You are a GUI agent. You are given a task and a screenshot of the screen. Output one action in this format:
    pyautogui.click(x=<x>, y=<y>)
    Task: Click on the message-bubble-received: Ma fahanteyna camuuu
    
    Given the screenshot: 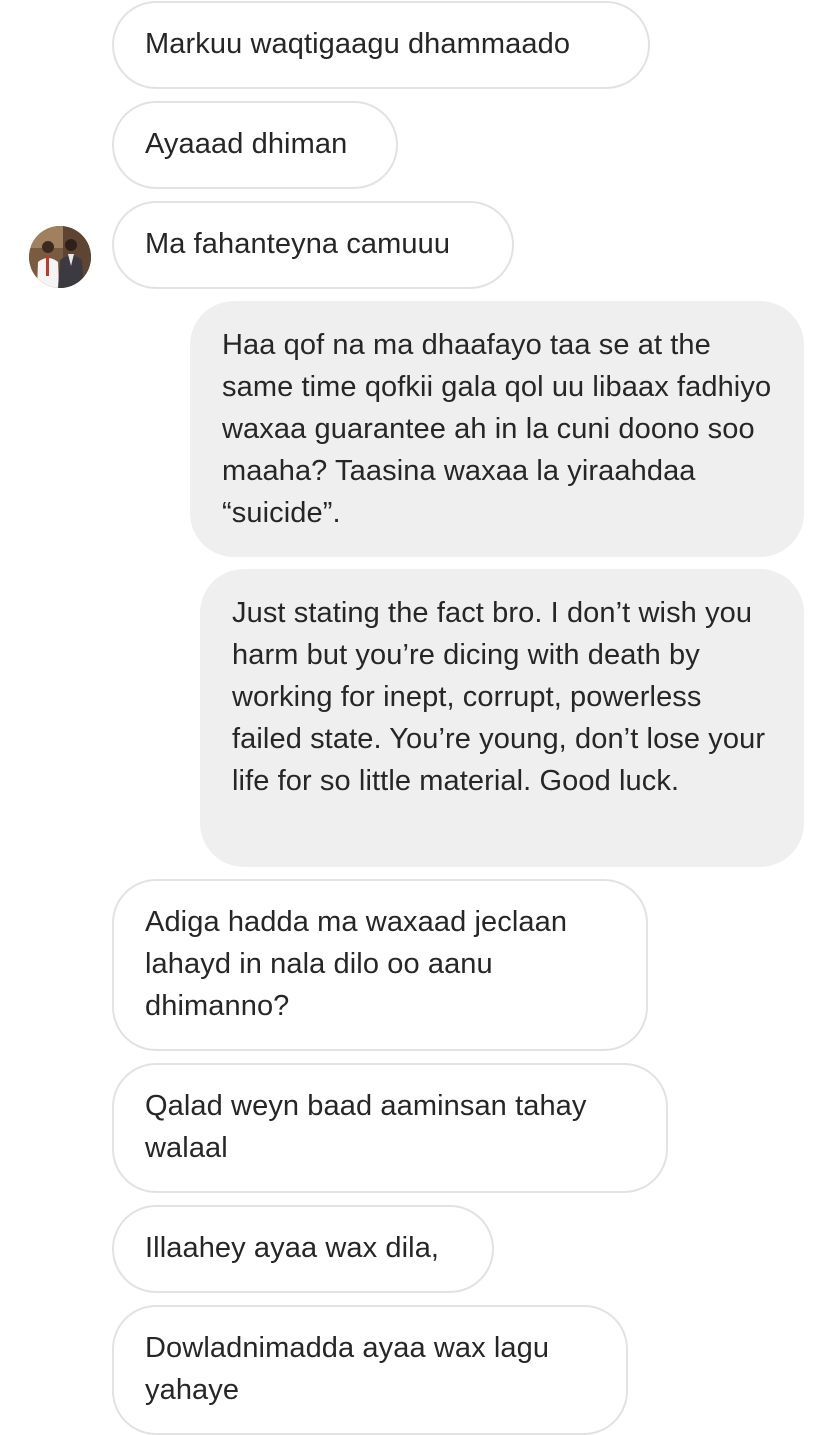 What is the action you would take?
    pyautogui.click(x=313, y=245)
    